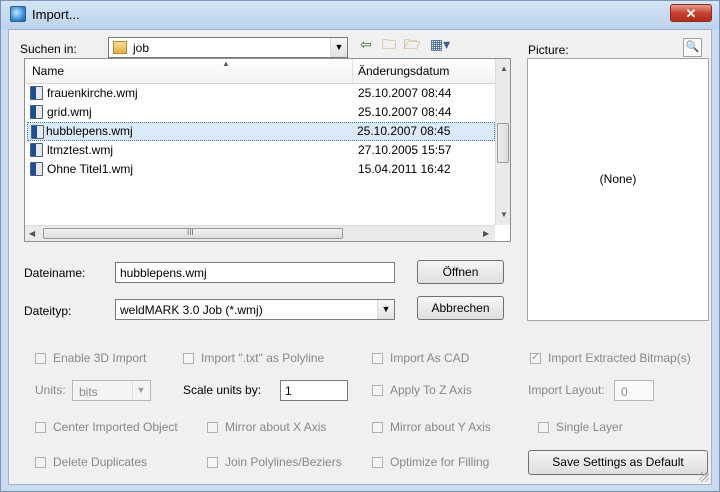 This screenshot has width=720, height=492. I want to click on import-layout-label: Import Layout:, so click(566, 390).